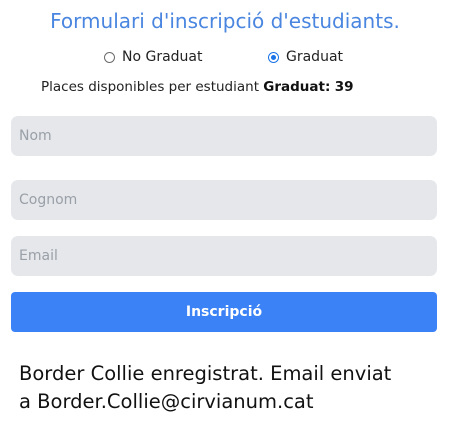  I want to click on radio-label-graduat: Graduat, so click(315, 57).